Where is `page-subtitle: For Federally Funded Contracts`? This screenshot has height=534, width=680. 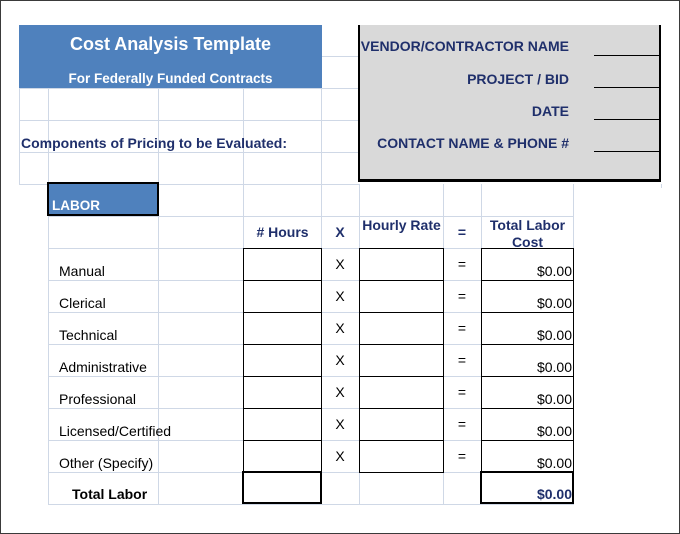 page-subtitle: For Federally Funded Contracts is located at coordinates (170, 78).